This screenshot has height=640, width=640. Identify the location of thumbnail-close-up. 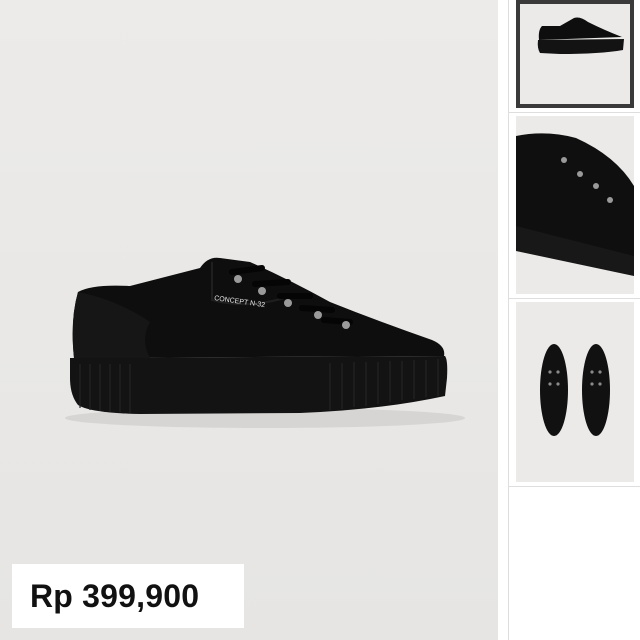
(575, 205).